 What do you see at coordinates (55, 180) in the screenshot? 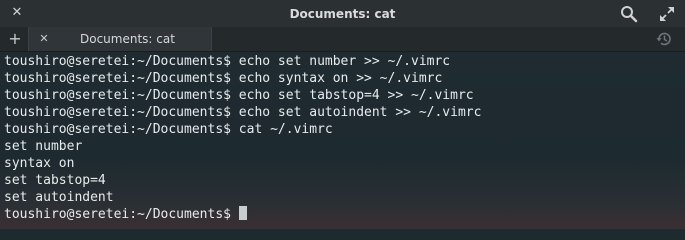
I see `terminal-line: set tabstop=4` at bounding box center [55, 180].